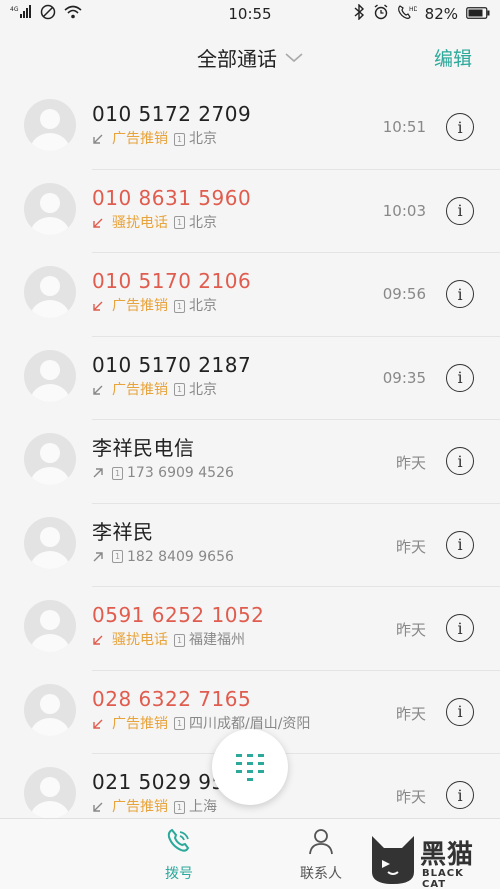 Image resolution: width=500 pixels, height=889 pixels. What do you see at coordinates (441, 14) in the screenshot?
I see `battery-level-text: 82%` at bounding box center [441, 14].